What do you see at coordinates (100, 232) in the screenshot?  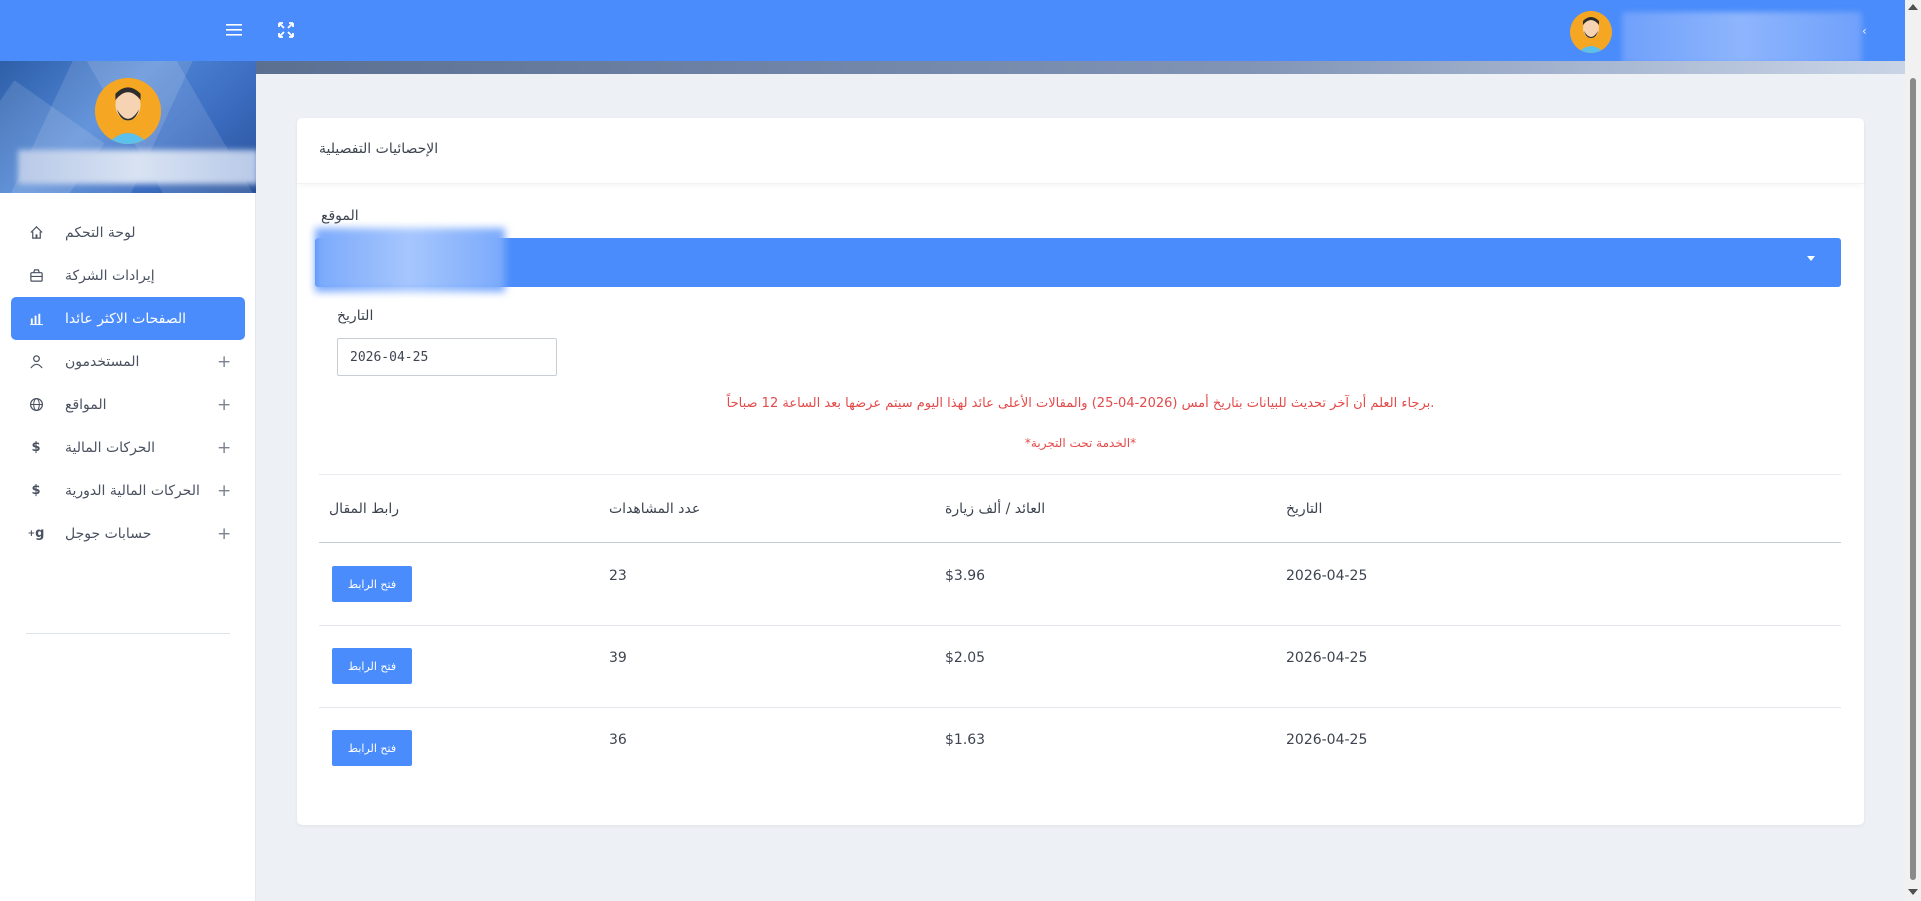 I see `sidebar-item-label: لوحة التحكم` at bounding box center [100, 232].